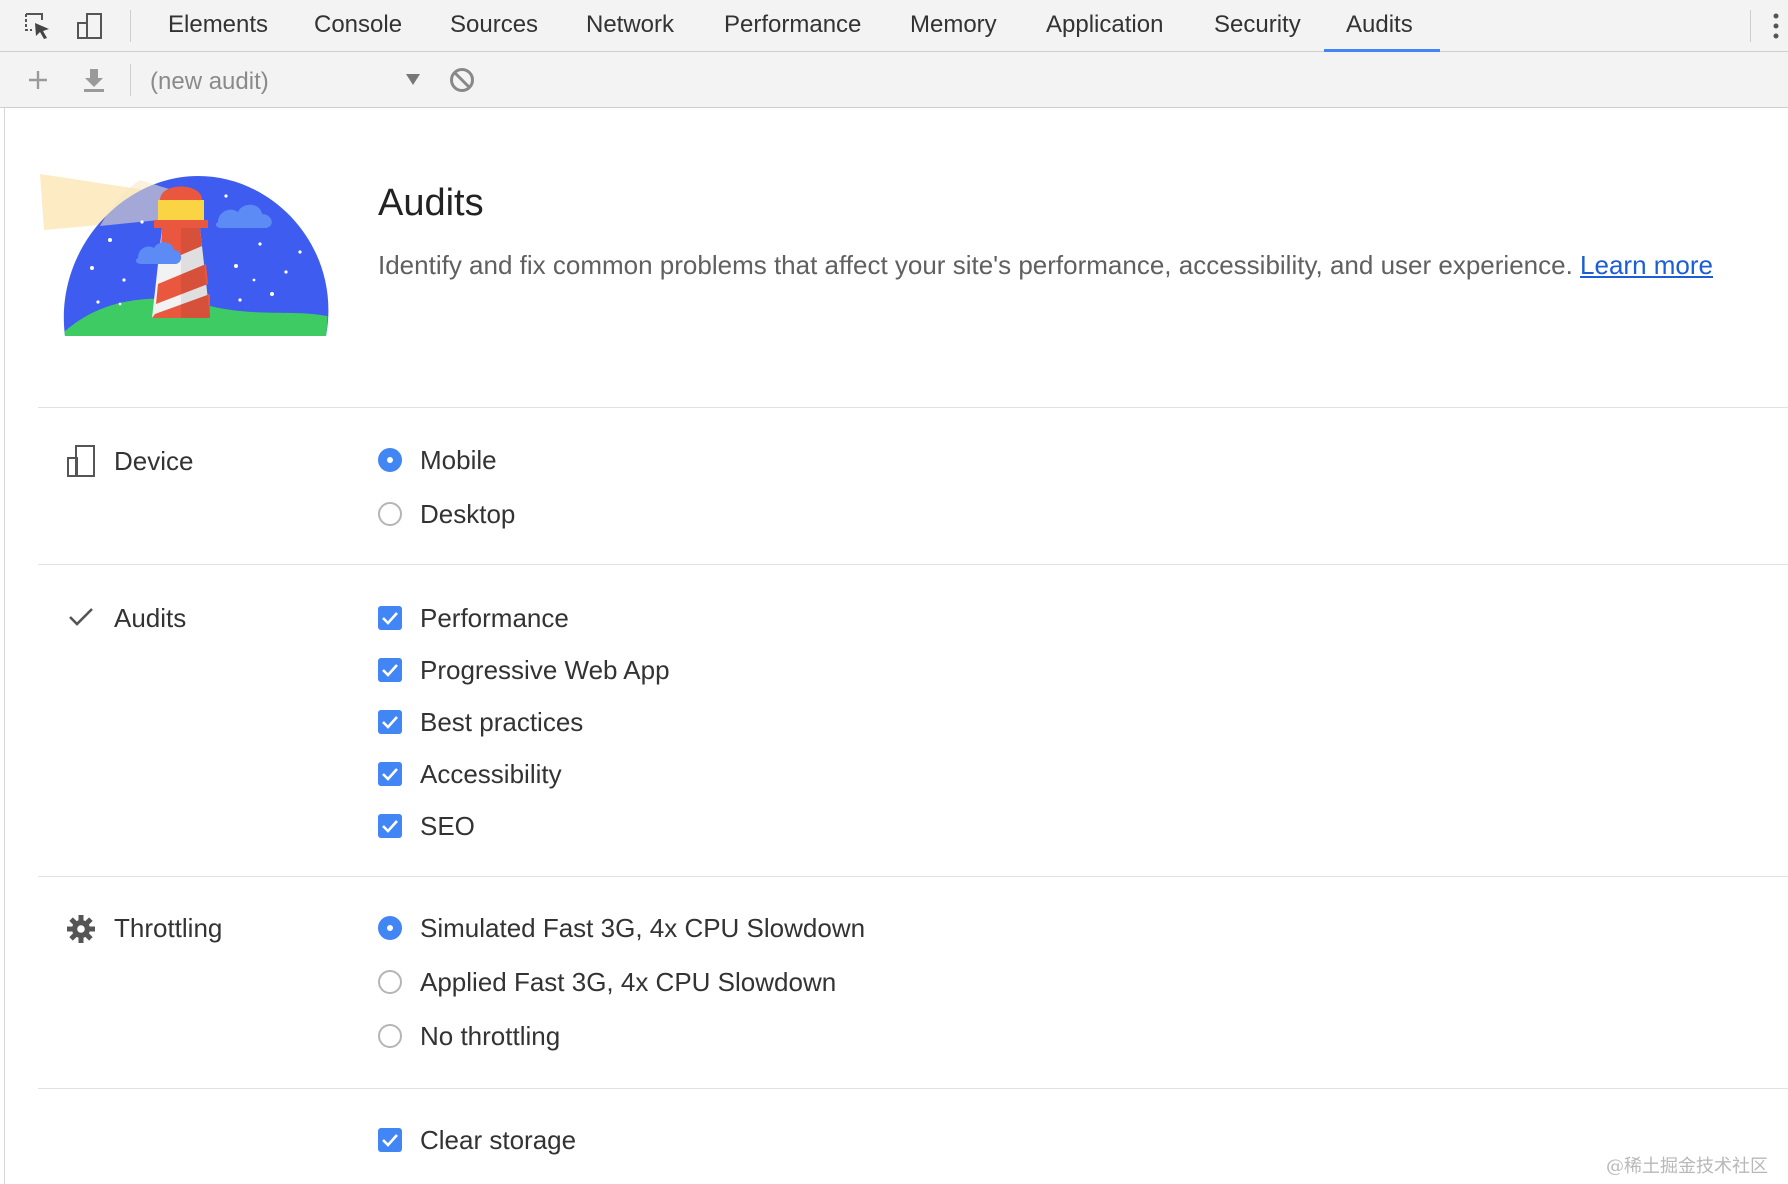 This screenshot has height=1184, width=1788. I want to click on dropdown-arrow-icon, so click(413, 79).